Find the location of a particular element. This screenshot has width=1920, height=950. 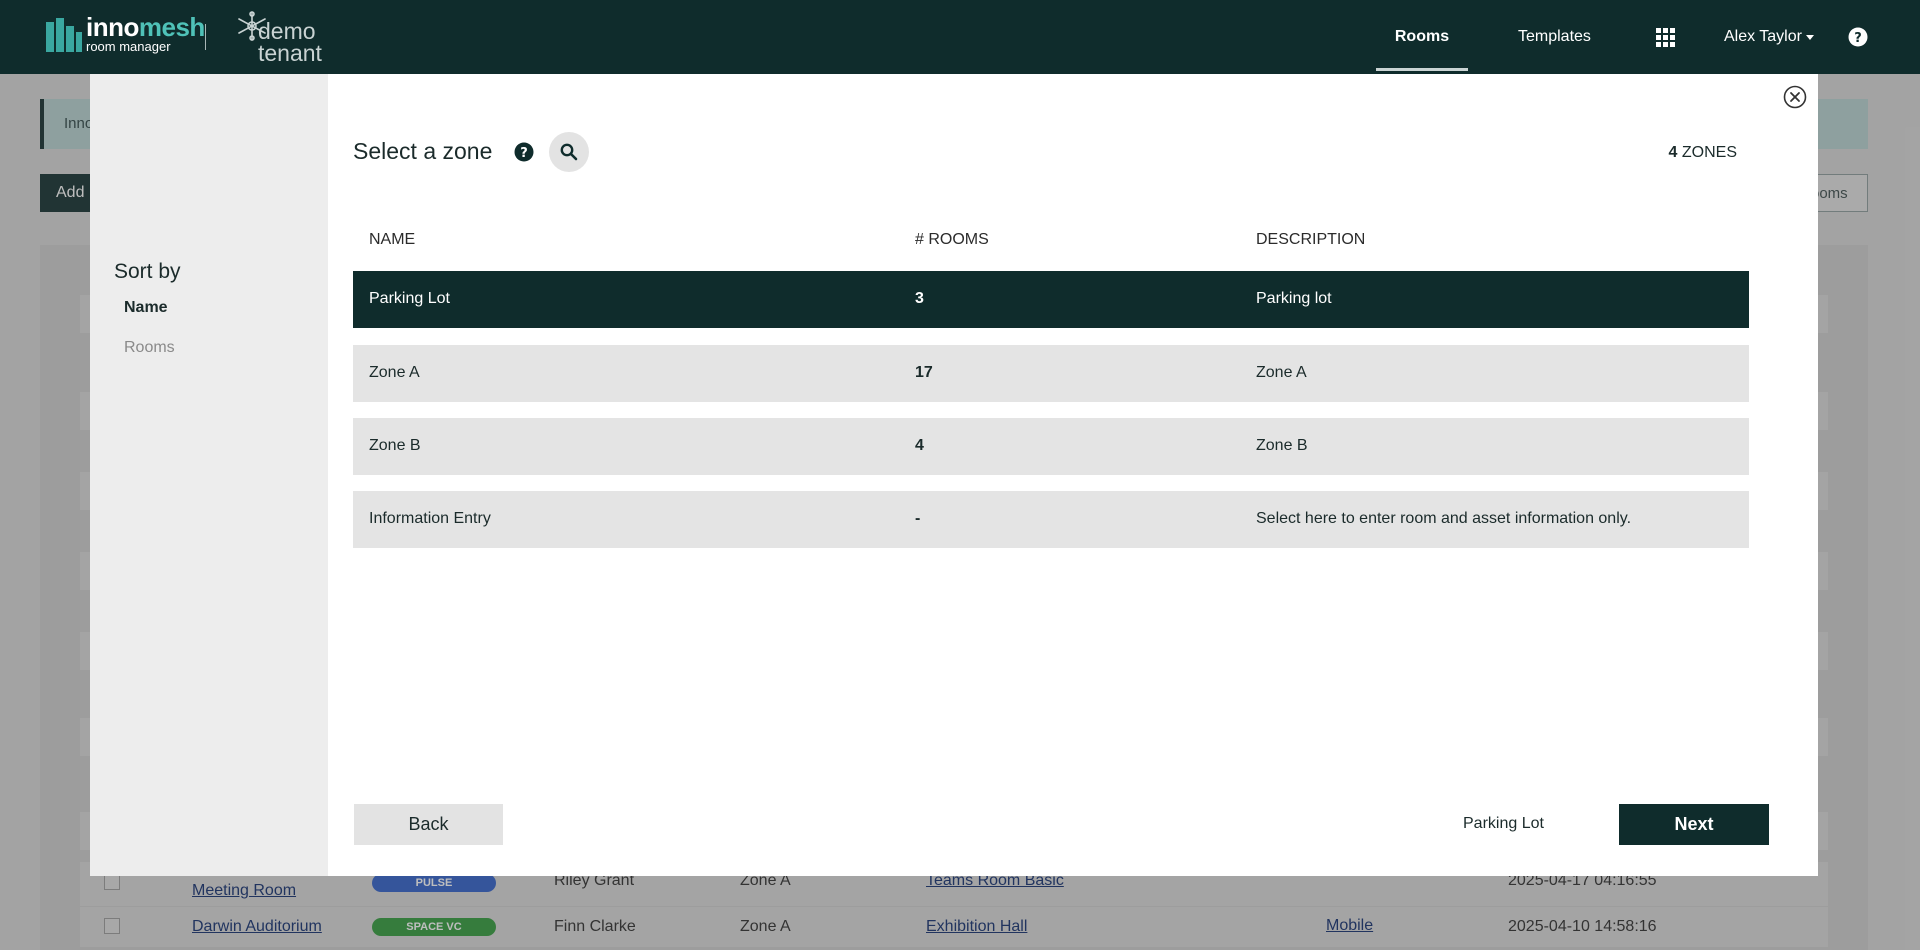

column-header-rooms: # ROOMS is located at coordinates (952, 239).